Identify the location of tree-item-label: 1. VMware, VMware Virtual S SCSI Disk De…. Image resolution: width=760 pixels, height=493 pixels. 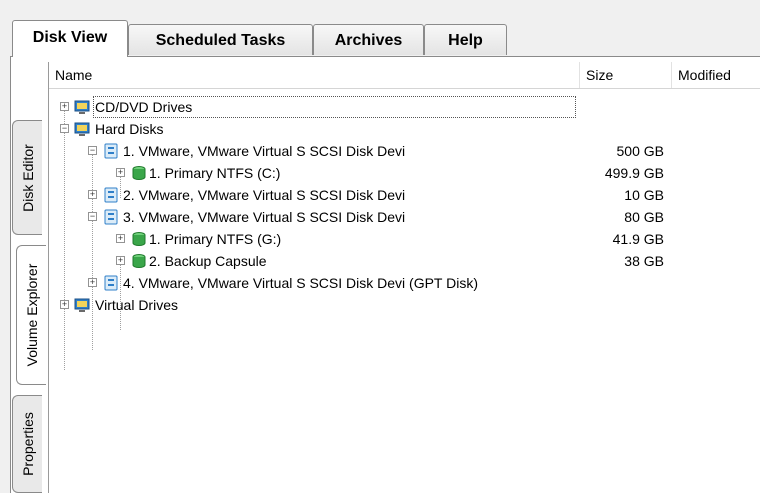
(264, 151).